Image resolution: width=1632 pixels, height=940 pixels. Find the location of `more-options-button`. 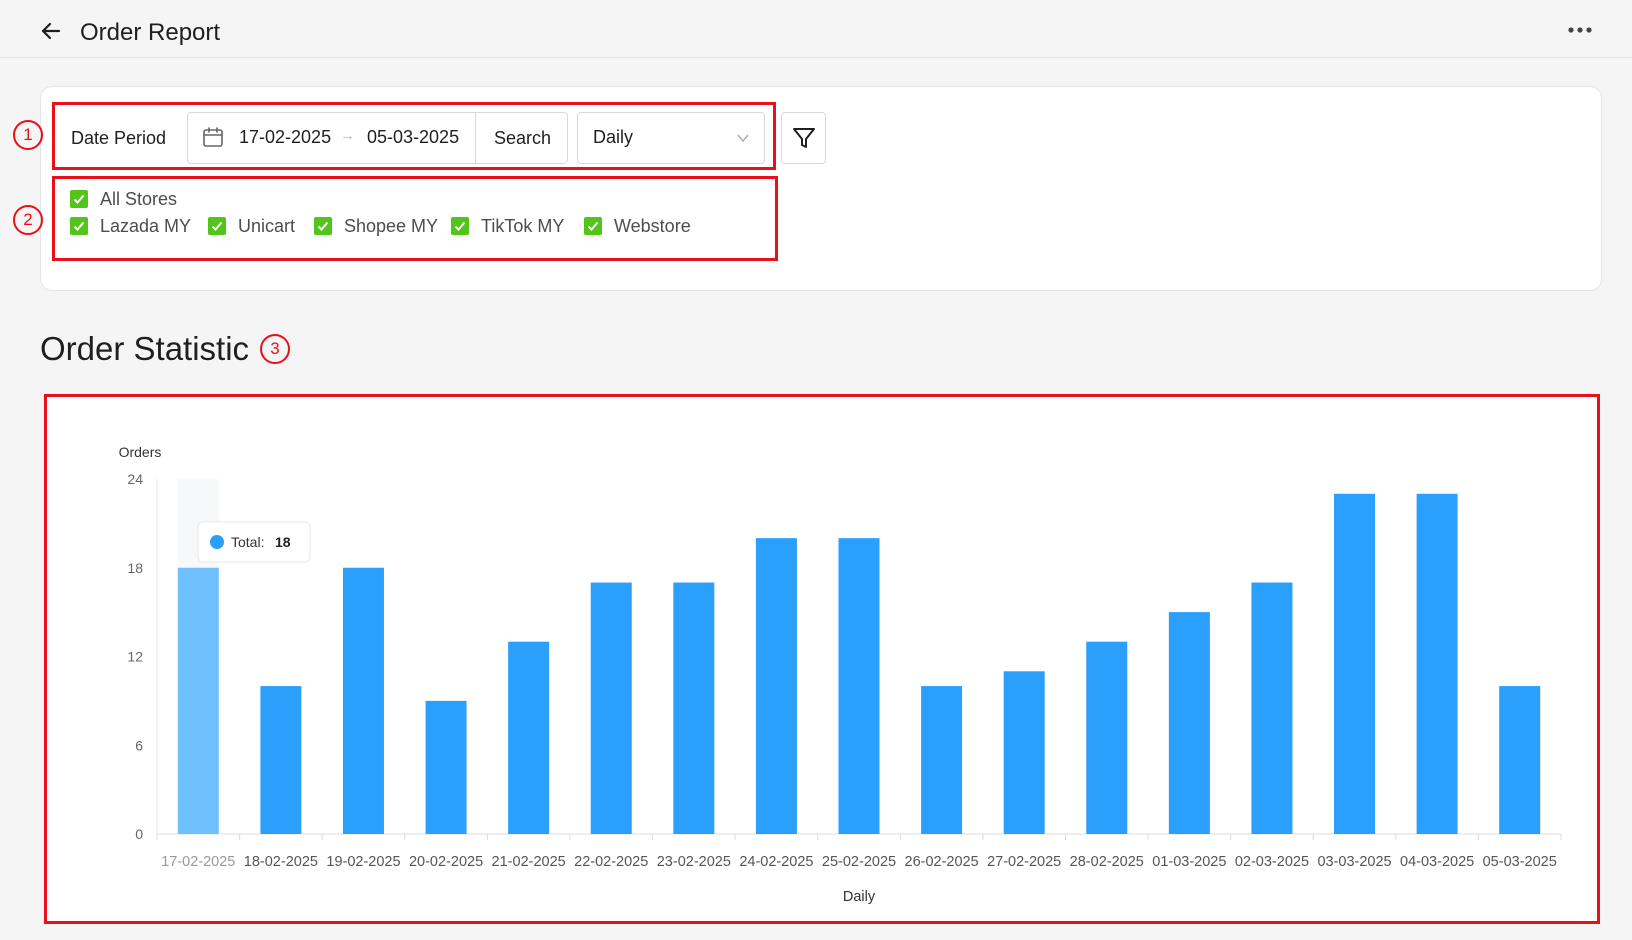

more-options-button is located at coordinates (1580, 30).